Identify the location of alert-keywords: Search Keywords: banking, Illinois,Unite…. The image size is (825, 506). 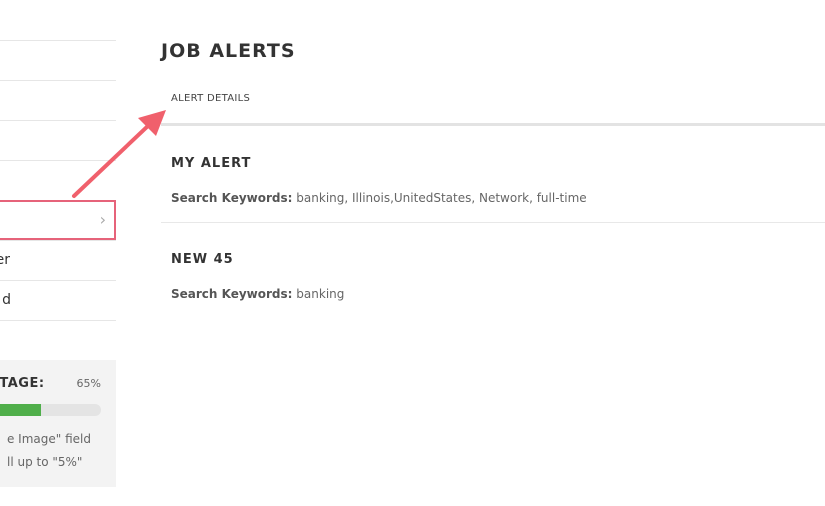
(379, 198).